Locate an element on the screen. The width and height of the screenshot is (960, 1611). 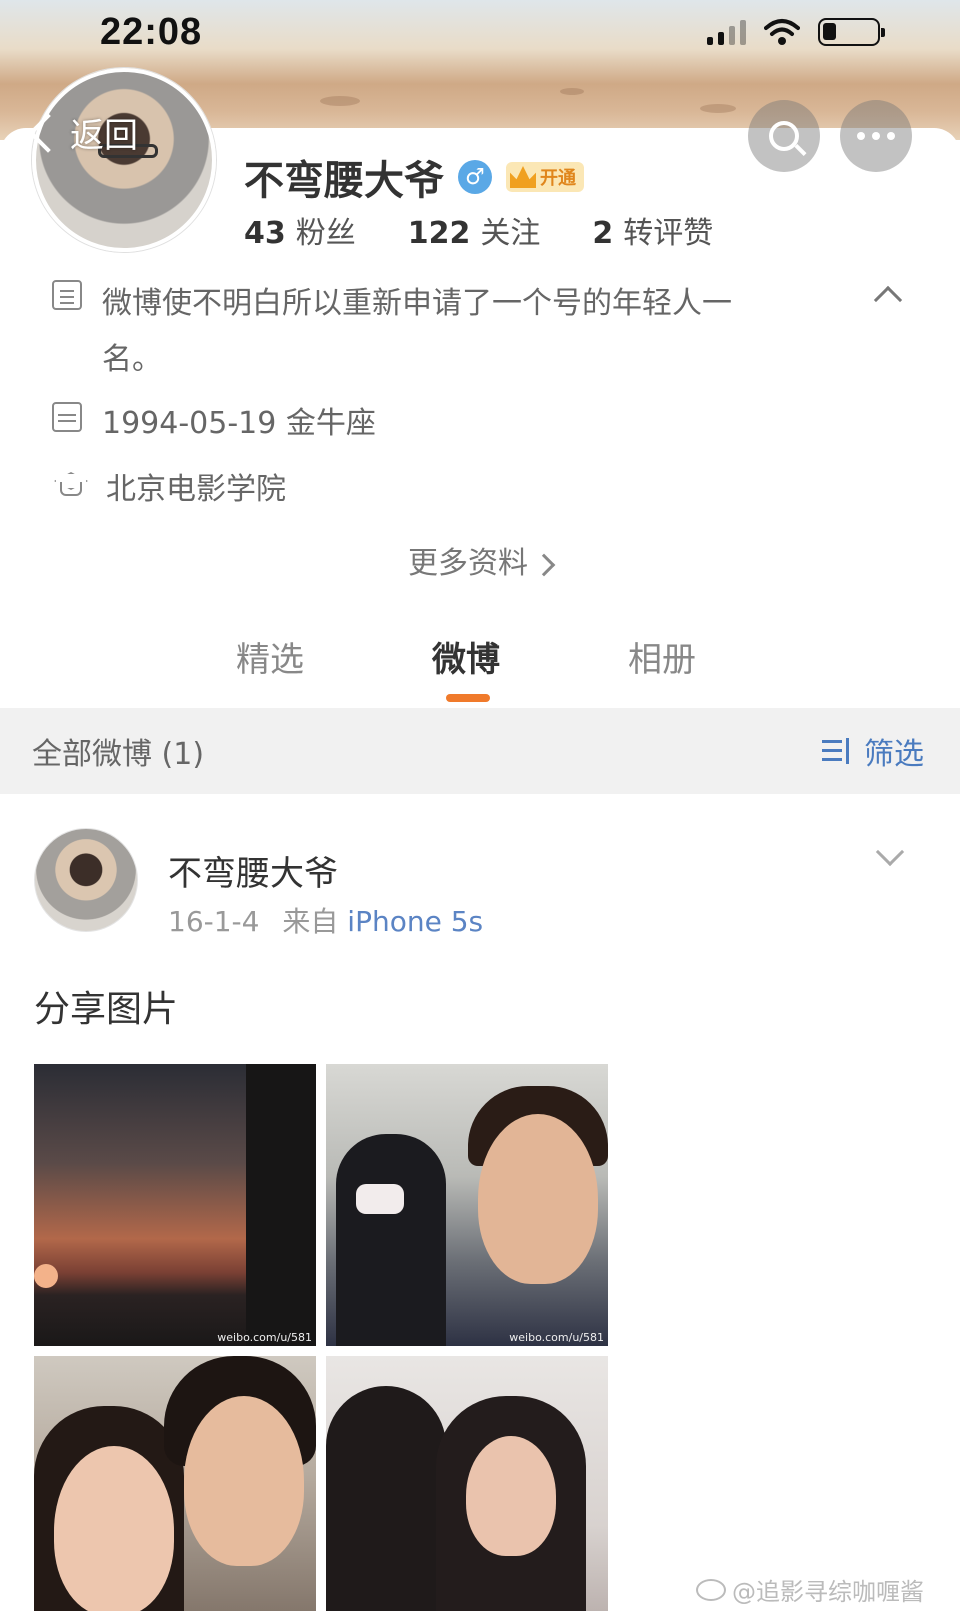
search-icon is located at coordinates (784, 136).